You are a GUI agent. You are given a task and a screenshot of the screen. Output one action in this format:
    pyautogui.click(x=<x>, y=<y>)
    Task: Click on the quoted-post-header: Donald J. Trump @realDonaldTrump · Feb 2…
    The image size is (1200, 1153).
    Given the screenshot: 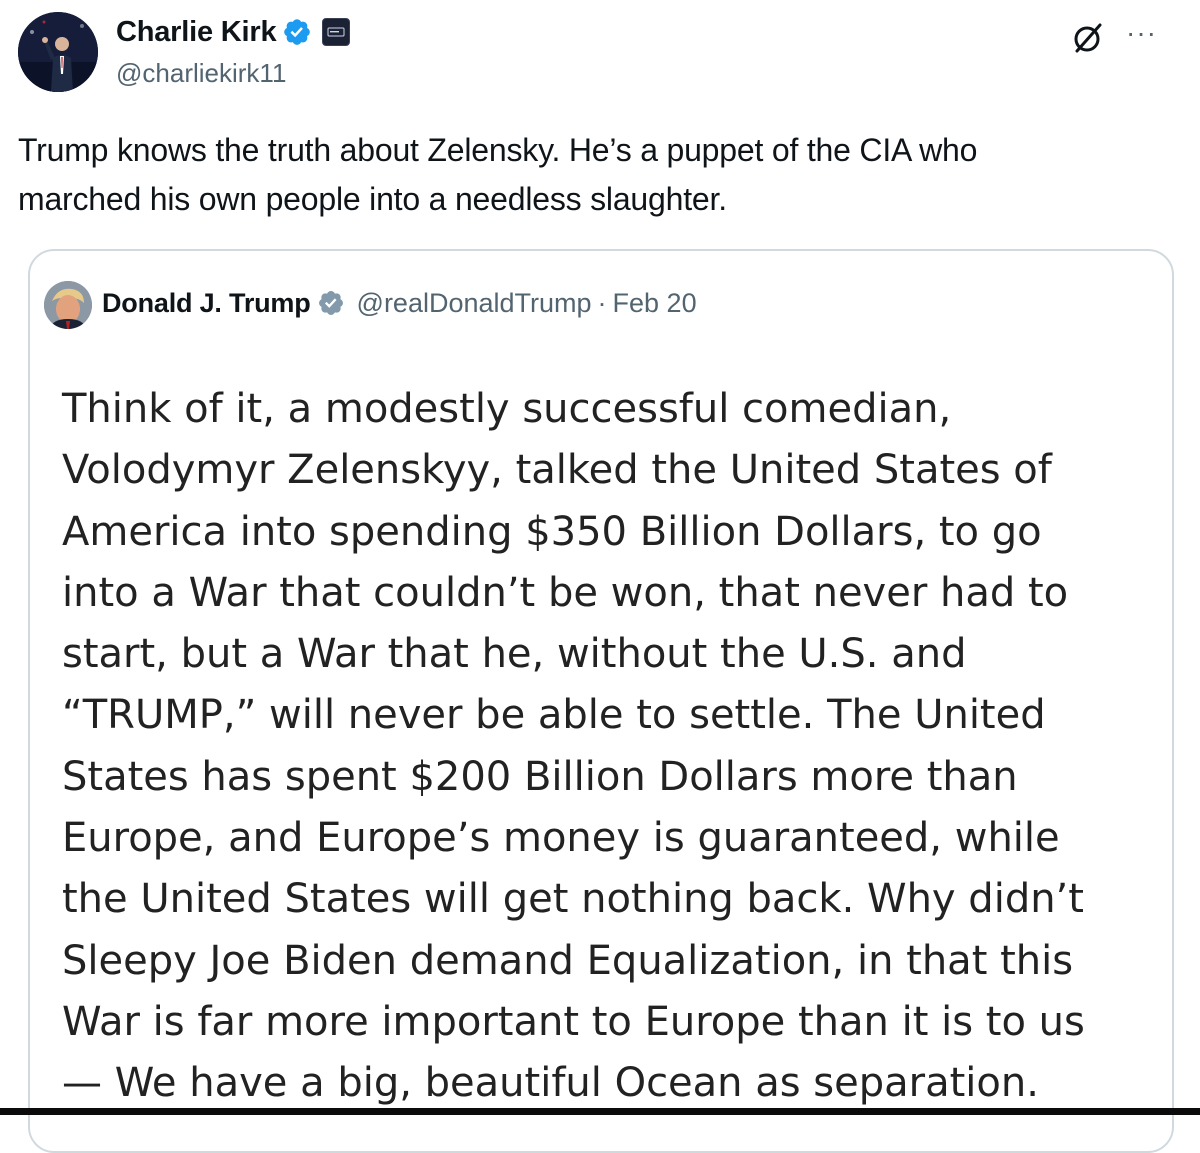 What is the action you would take?
    pyautogui.click(x=399, y=303)
    